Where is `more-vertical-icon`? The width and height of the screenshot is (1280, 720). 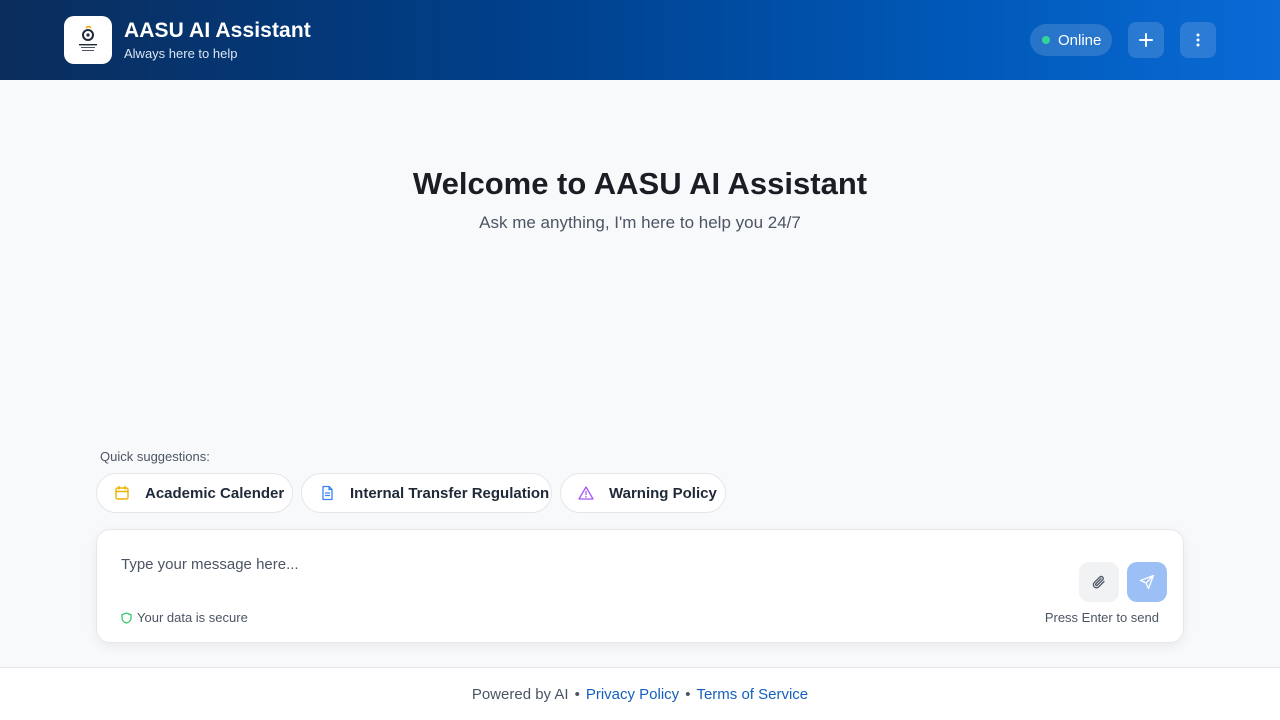 more-vertical-icon is located at coordinates (1198, 40).